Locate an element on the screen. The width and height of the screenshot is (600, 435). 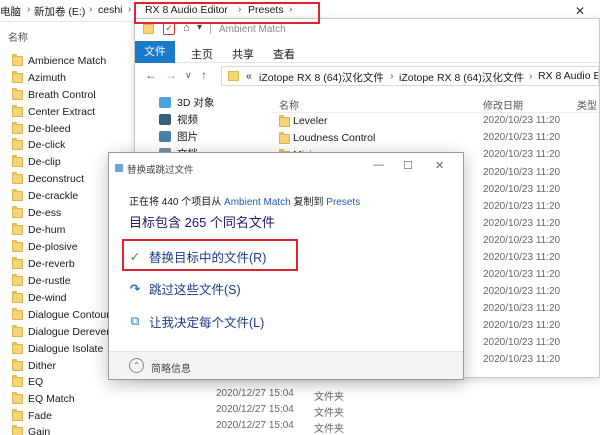
address-segment: RX 8 Audio Edito is located at coordinates (568, 76).